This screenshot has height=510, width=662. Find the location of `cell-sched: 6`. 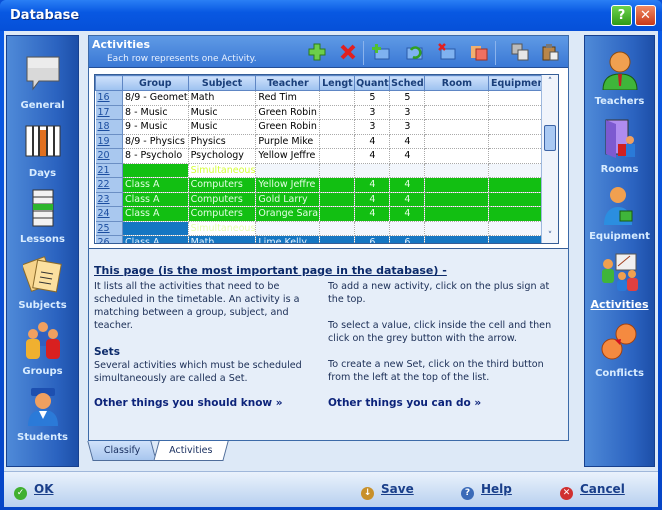

cell-sched: 6 is located at coordinates (407, 239).